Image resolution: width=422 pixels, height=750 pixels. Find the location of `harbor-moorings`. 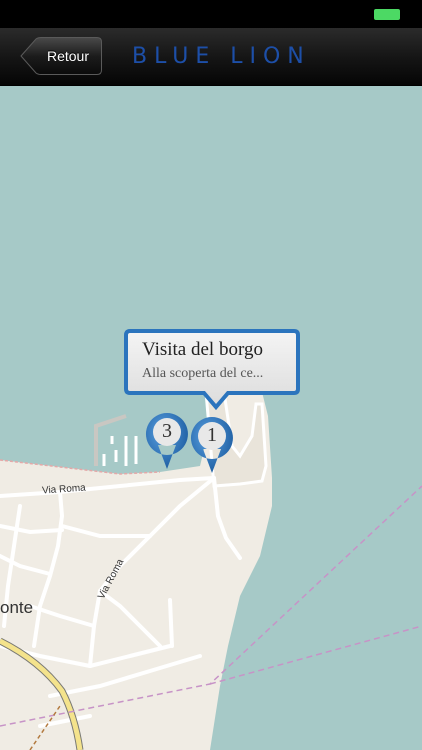

harbor-moorings is located at coordinates (120, 451).